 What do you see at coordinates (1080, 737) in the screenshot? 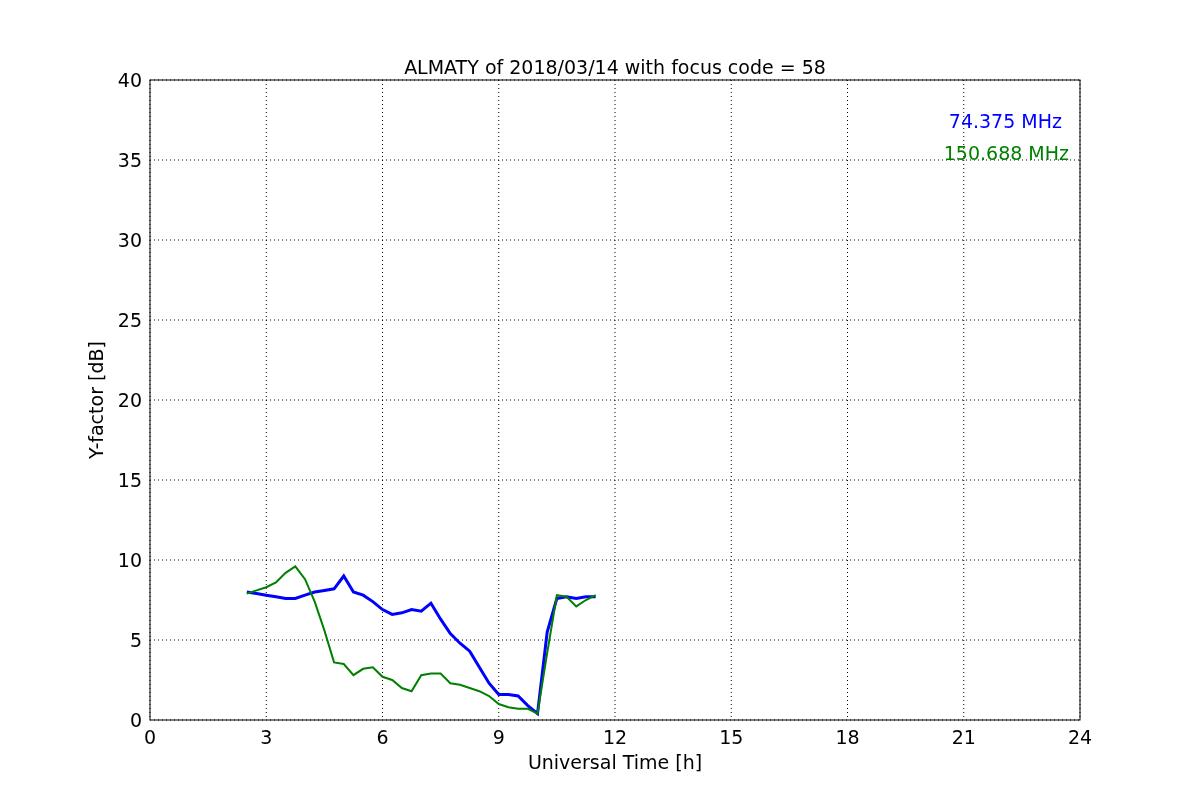
I see `x-tick-label: 24` at bounding box center [1080, 737].